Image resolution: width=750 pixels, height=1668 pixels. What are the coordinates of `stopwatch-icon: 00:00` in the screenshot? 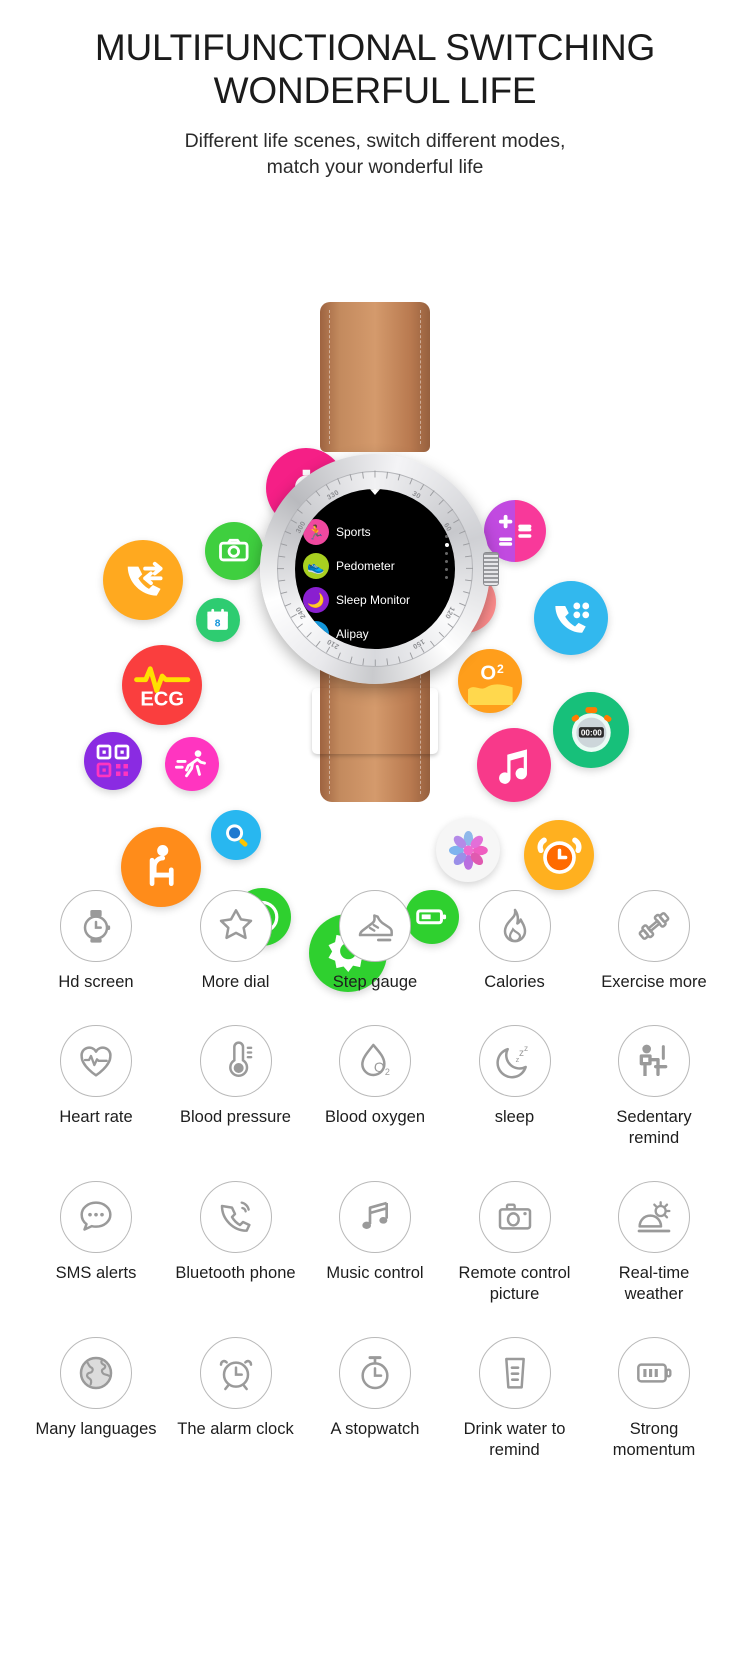 It's located at (591, 730).